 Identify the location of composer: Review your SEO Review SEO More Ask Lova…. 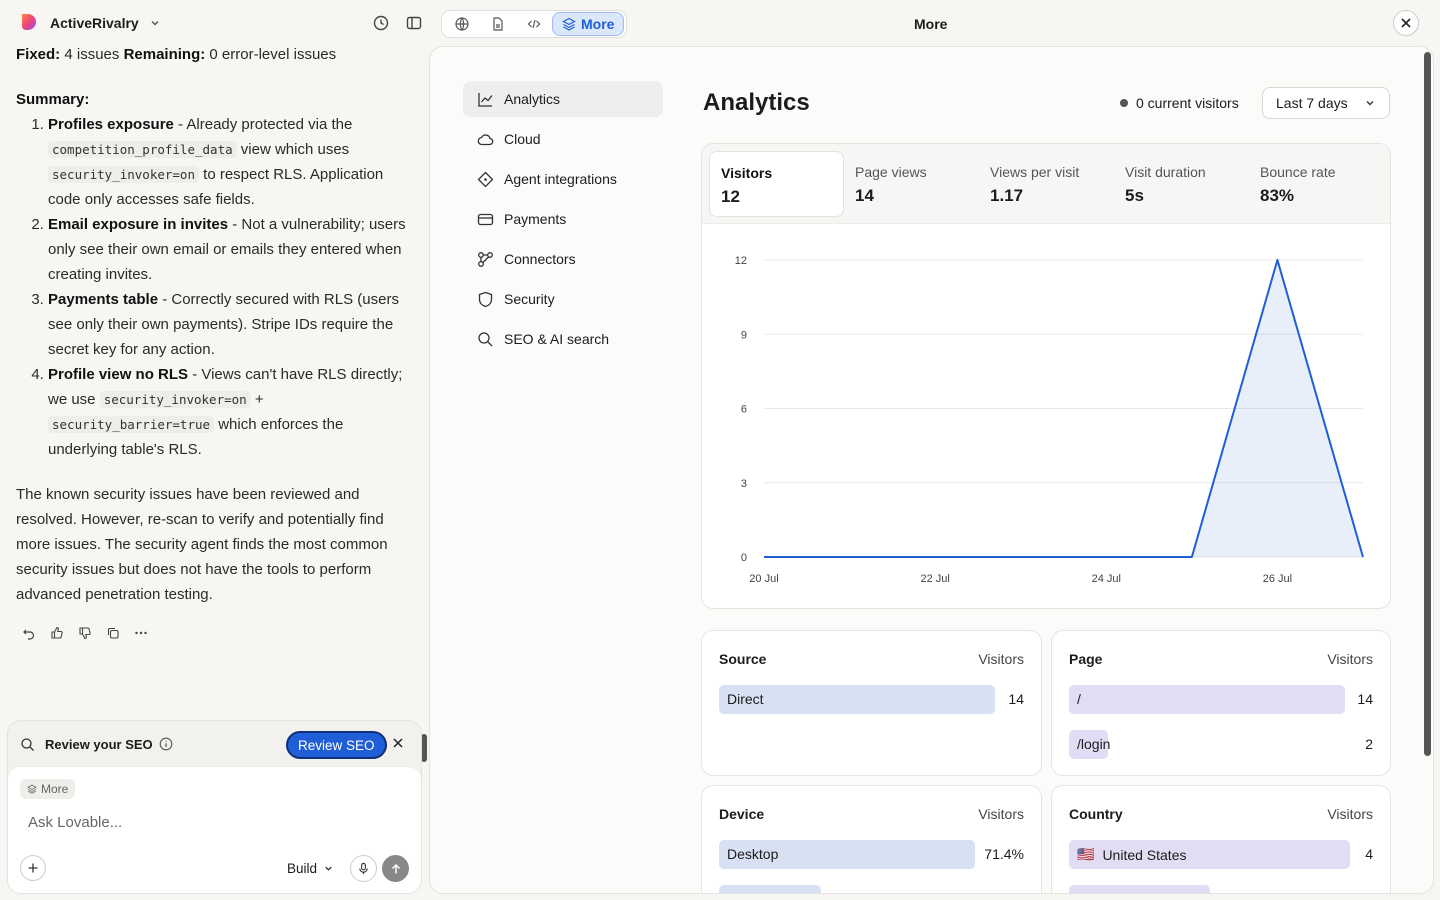
(214, 807).